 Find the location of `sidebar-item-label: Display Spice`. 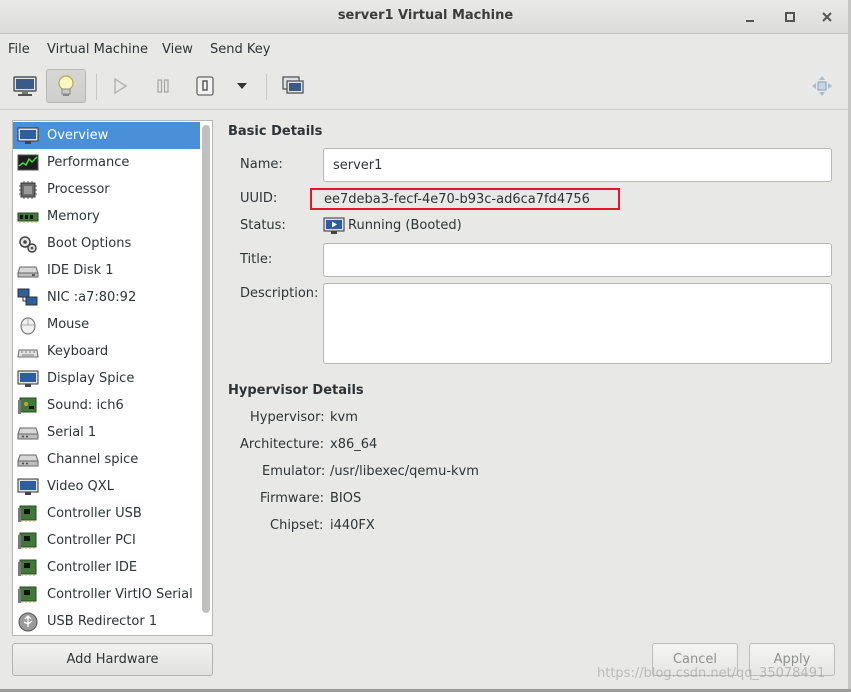

sidebar-item-label: Display Spice is located at coordinates (91, 378).